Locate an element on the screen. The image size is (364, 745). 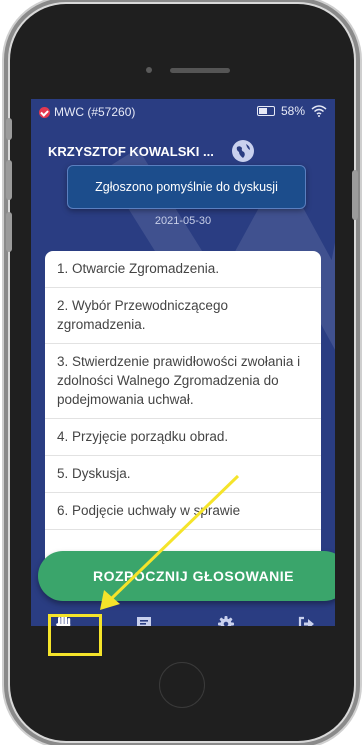
status-bar: MWC (#57260) 58% is located at coordinates (183, 112).